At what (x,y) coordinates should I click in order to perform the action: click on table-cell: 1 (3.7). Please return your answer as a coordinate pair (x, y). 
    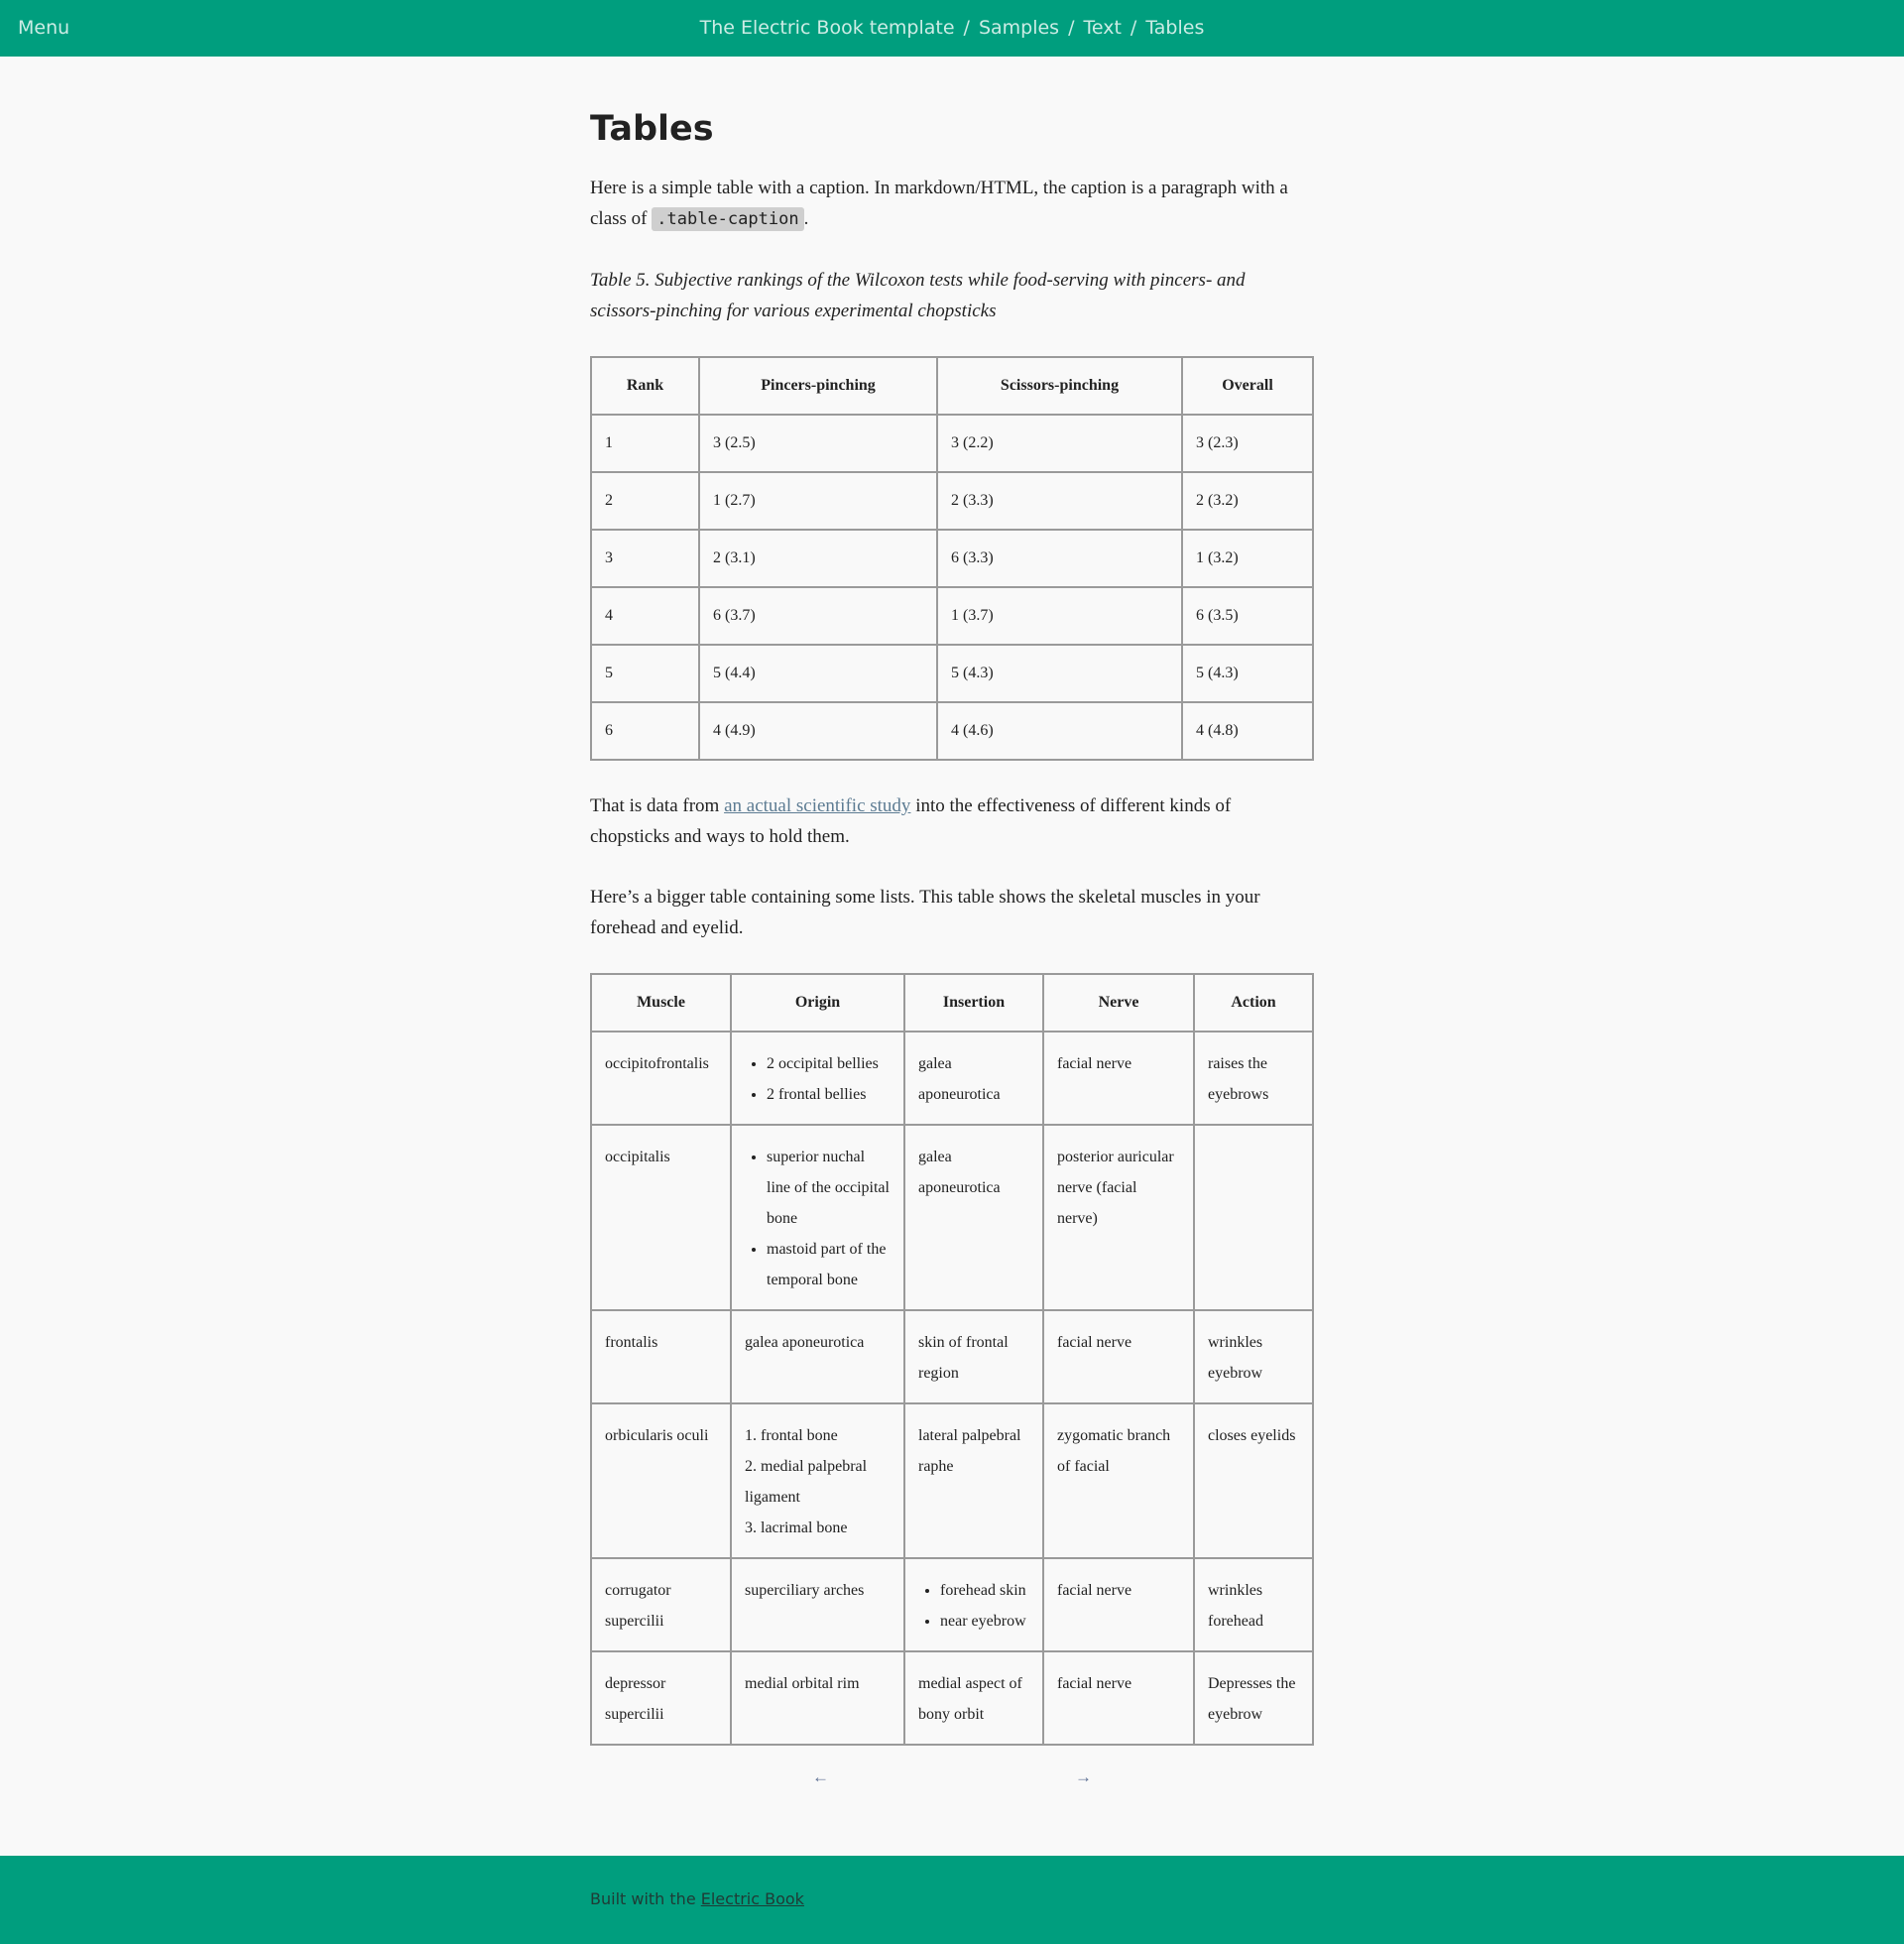
    Looking at the image, I should click on (1059, 616).